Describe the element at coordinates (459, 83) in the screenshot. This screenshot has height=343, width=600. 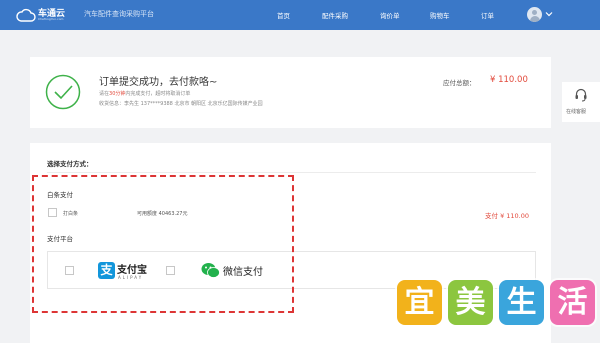
I see `total-label: 应付总额：` at that location.